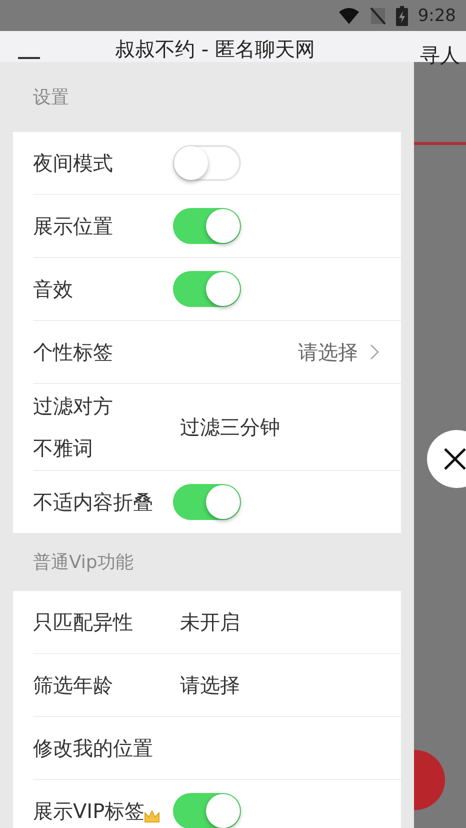 The width and height of the screenshot is (466, 828). I want to click on setting-label: 过滤对方不雅词, so click(73, 427).